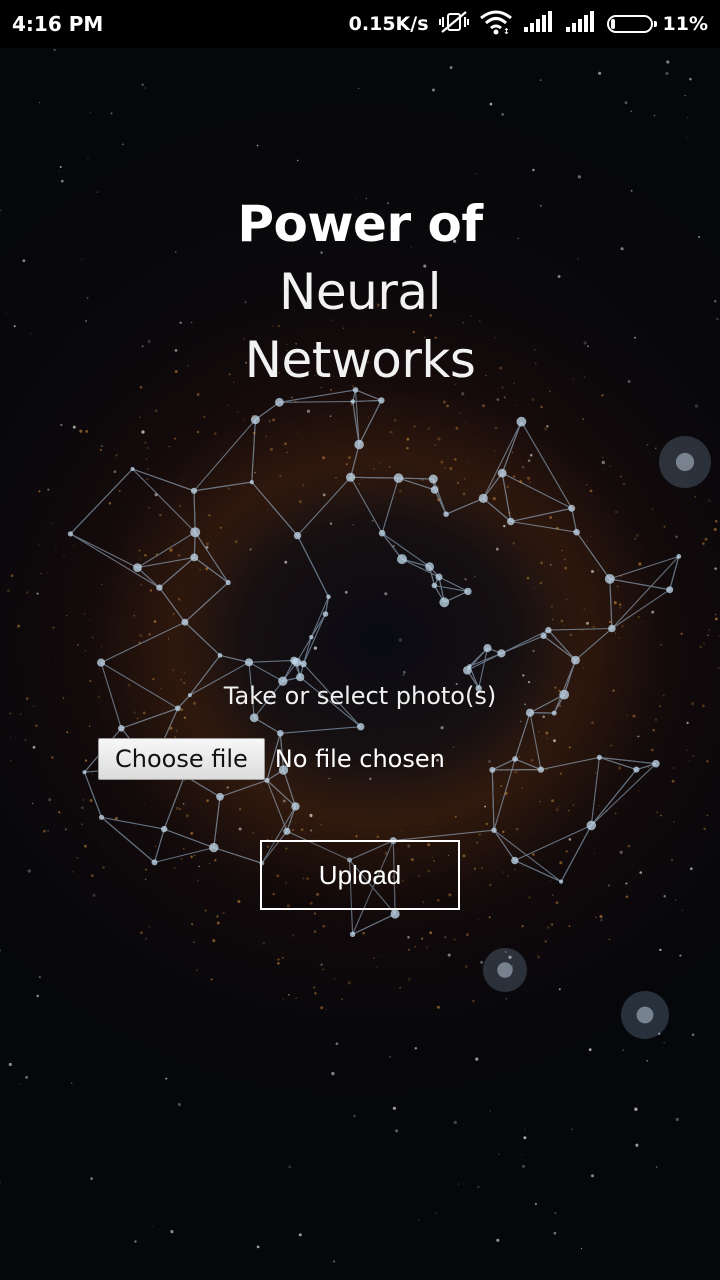  What do you see at coordinates (58, 24) in the screenshot?
I see `status-time: 4:16 PM` at bounding box center [58, 24].